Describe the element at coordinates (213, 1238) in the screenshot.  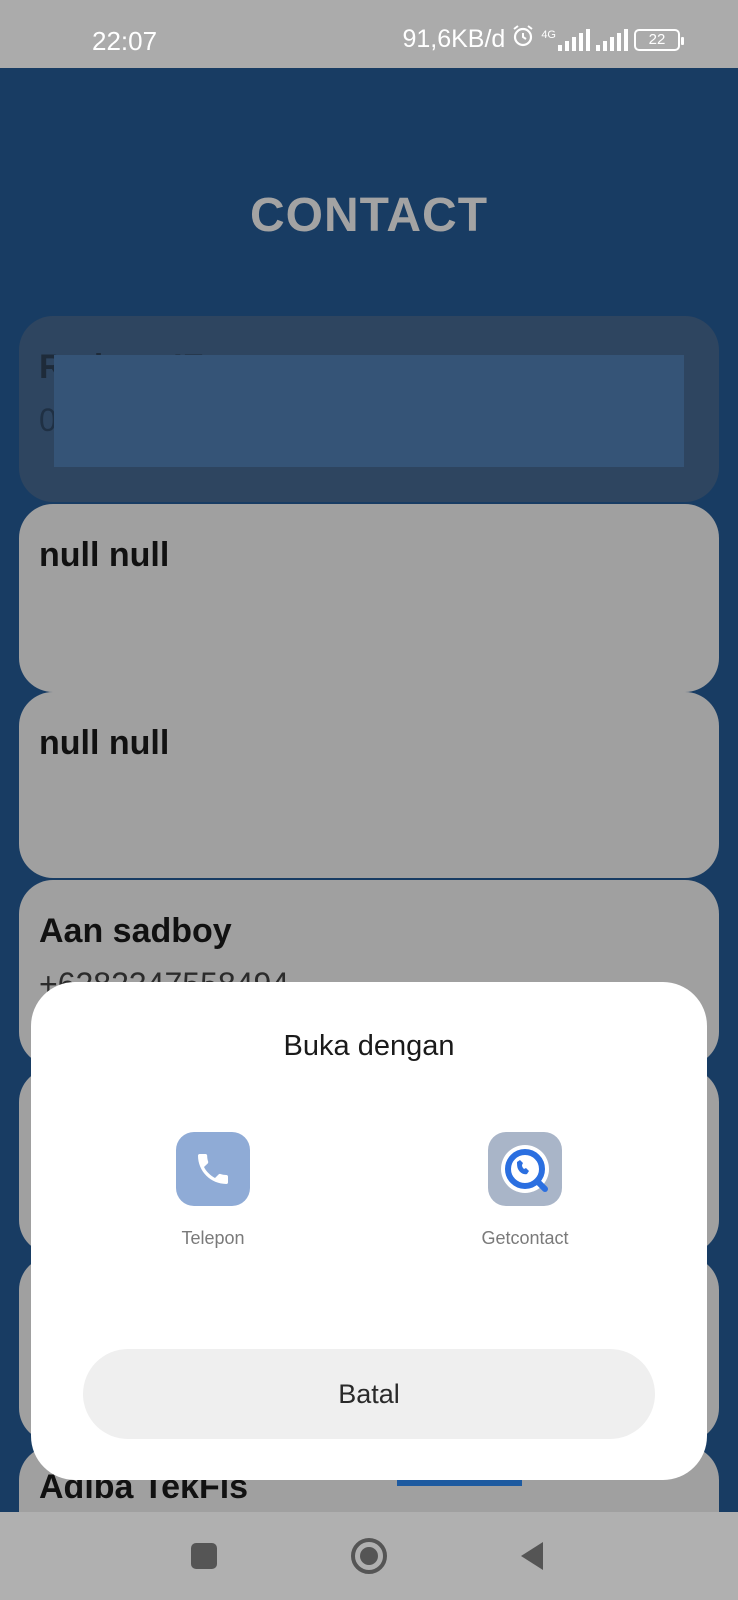
I see `option-label: Telepon` at that location.